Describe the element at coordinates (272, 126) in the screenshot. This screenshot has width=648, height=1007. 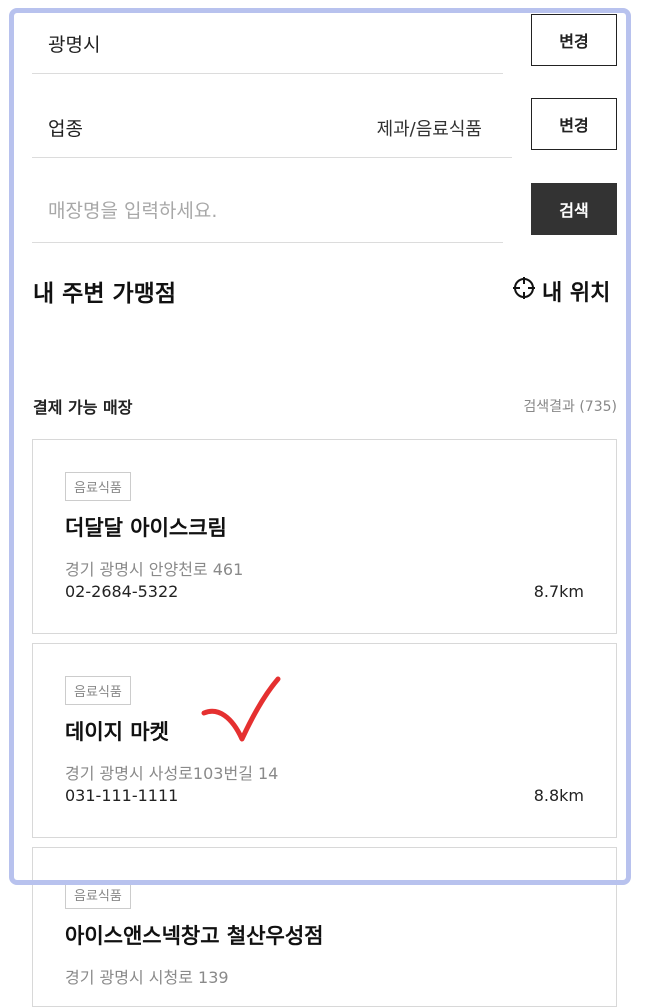
I see `category-row: 업종 제과/음료식품` at that location.